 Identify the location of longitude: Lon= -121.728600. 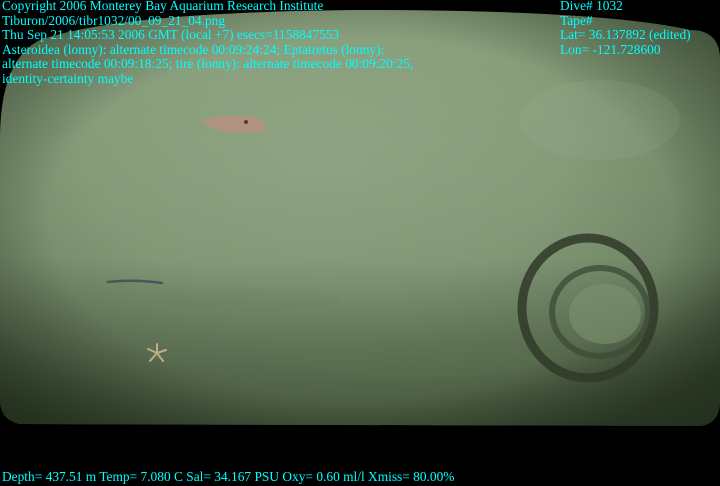
(610, 49).